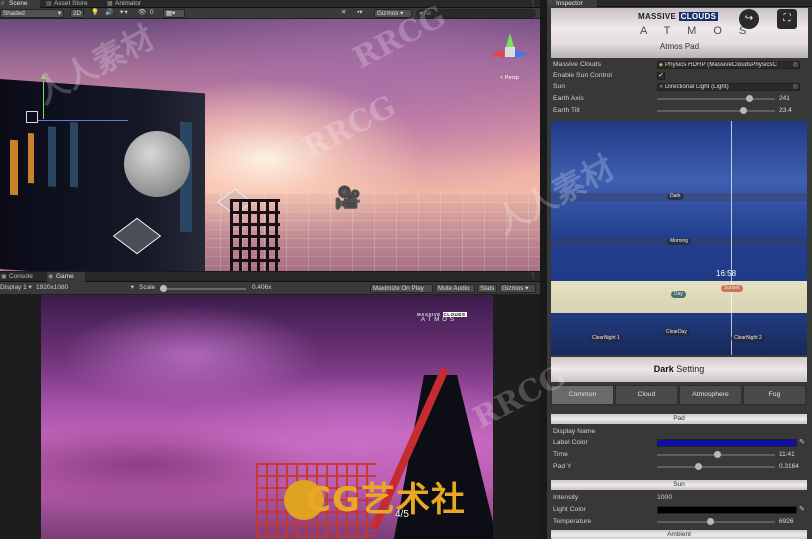  What do you see at coordinates (562, 466) in the screenshot?
I see `prop-pad-y-label: Pad Y` at bounding box center [562, 466].